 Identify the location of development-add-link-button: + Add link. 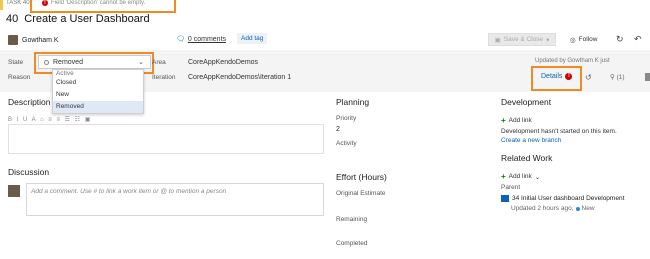
(516, 120).